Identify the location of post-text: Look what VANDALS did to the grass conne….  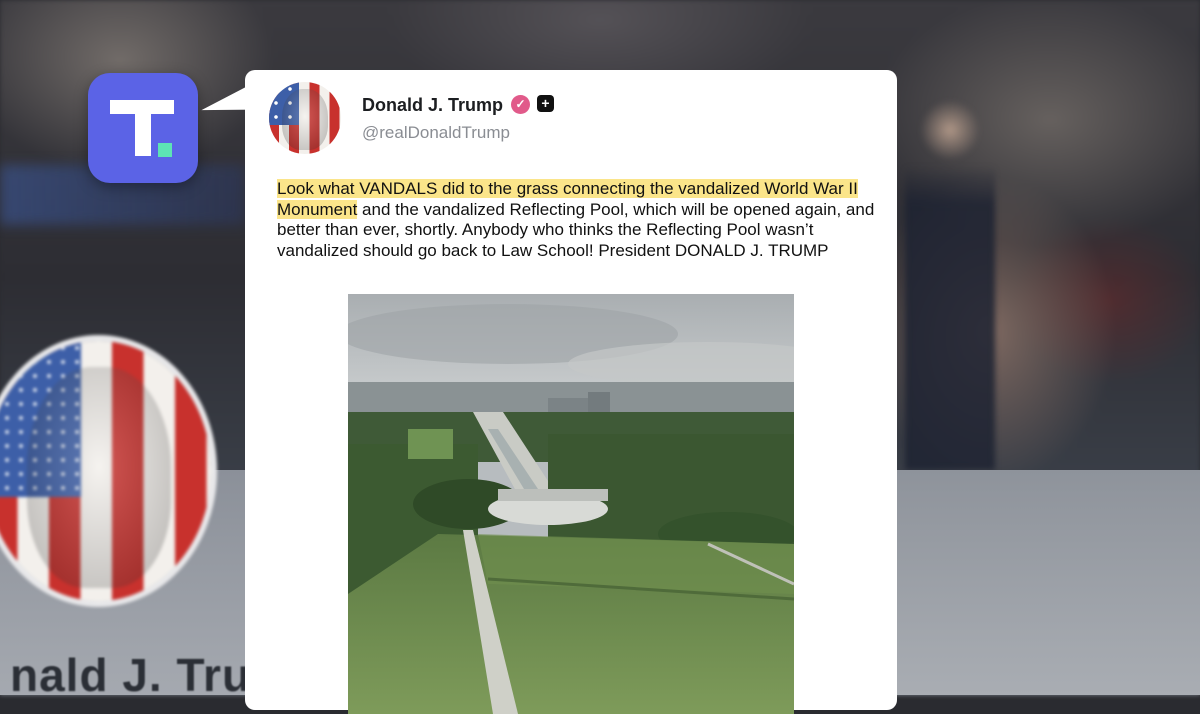
(577, 220).